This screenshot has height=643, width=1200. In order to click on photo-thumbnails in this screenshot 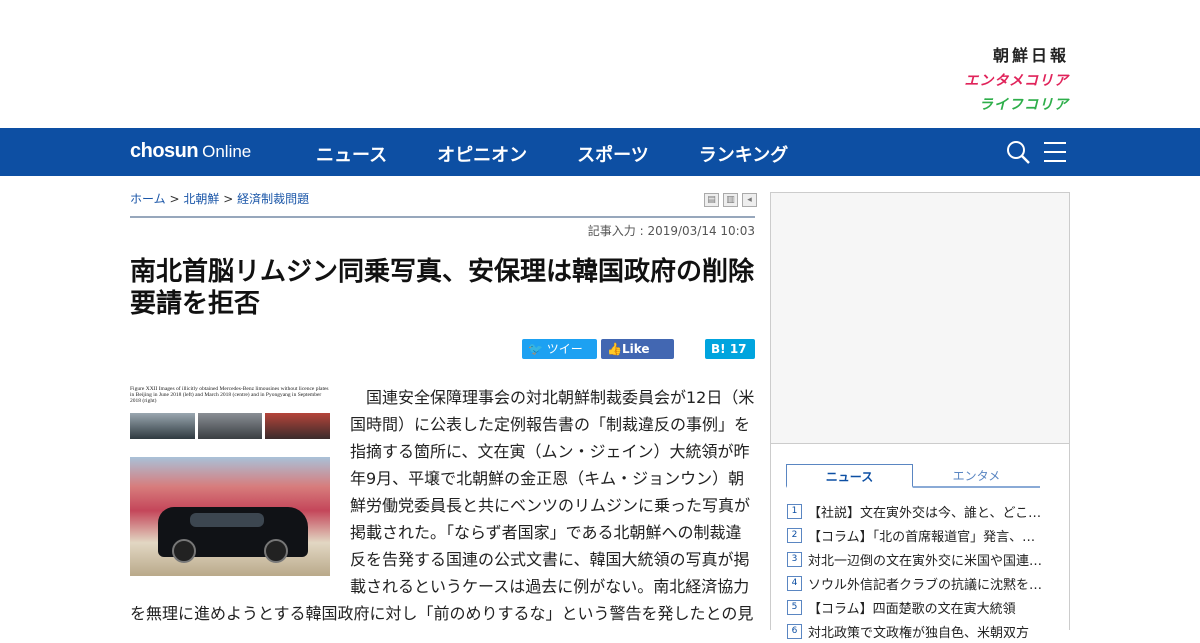, I will do `click(230, 426)`.